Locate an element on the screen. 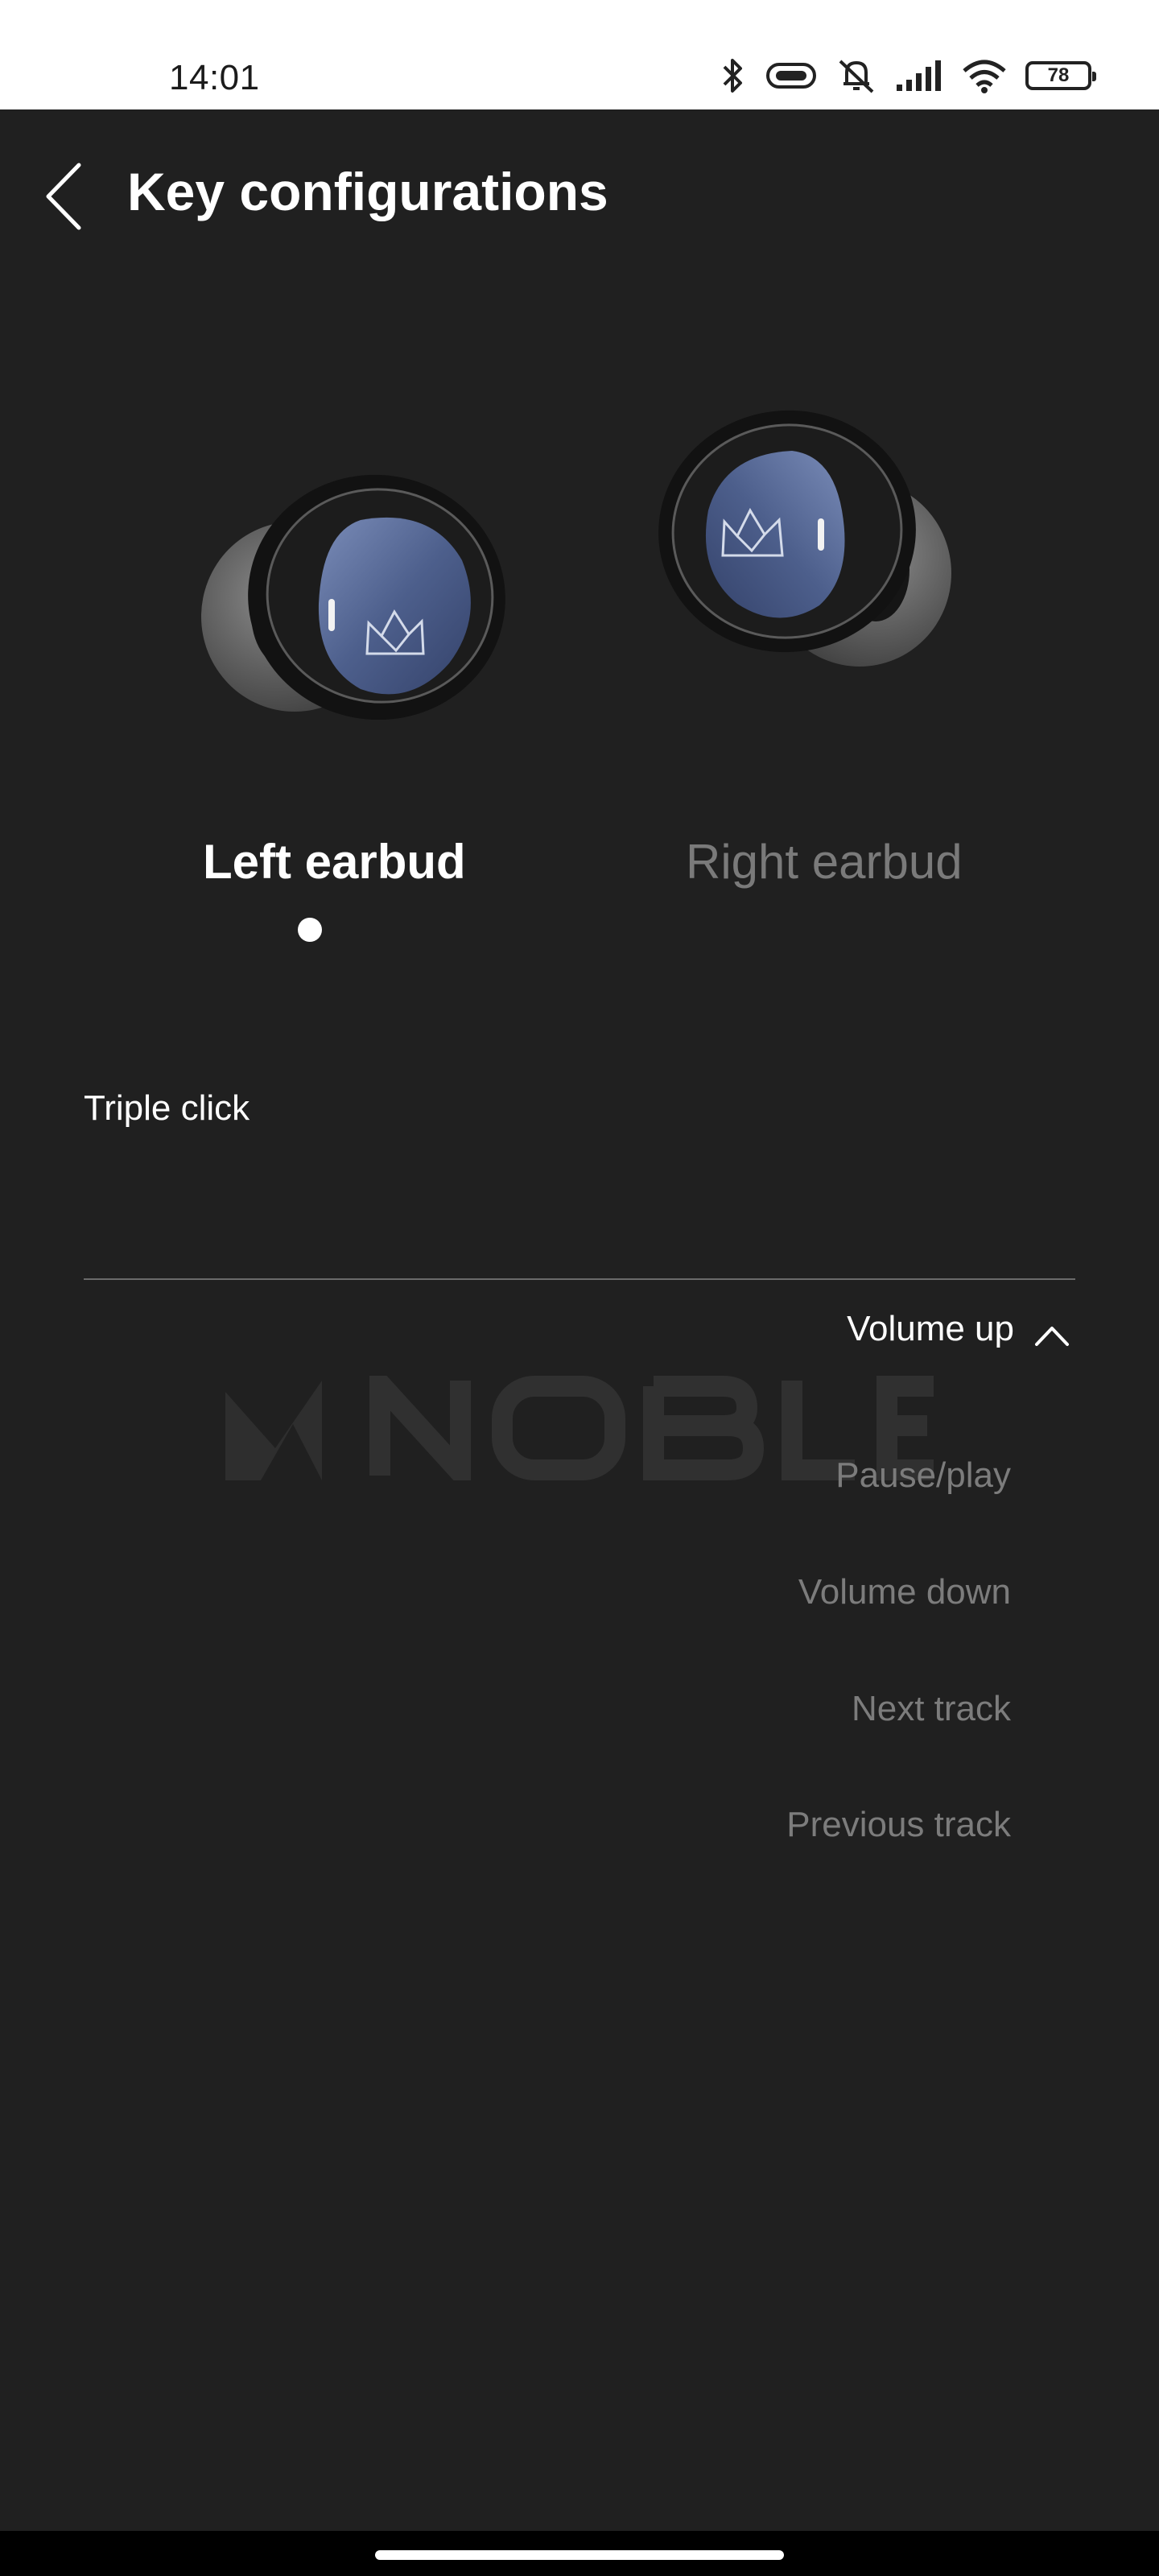  signal-icon is located at coordinates (919, 75).